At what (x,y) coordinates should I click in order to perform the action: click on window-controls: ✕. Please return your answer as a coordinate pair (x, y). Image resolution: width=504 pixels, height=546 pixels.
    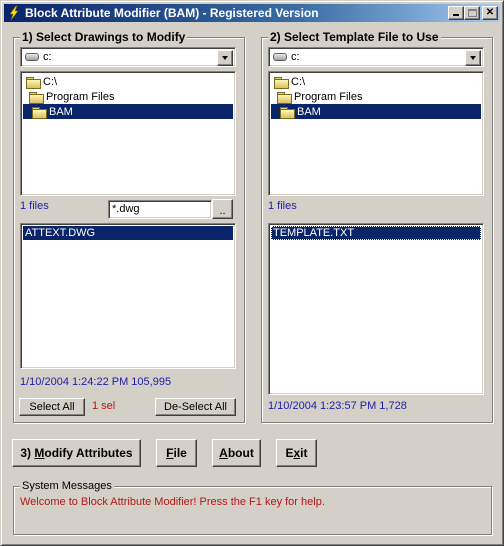
    Looking at the image, I should click on (473, 13).